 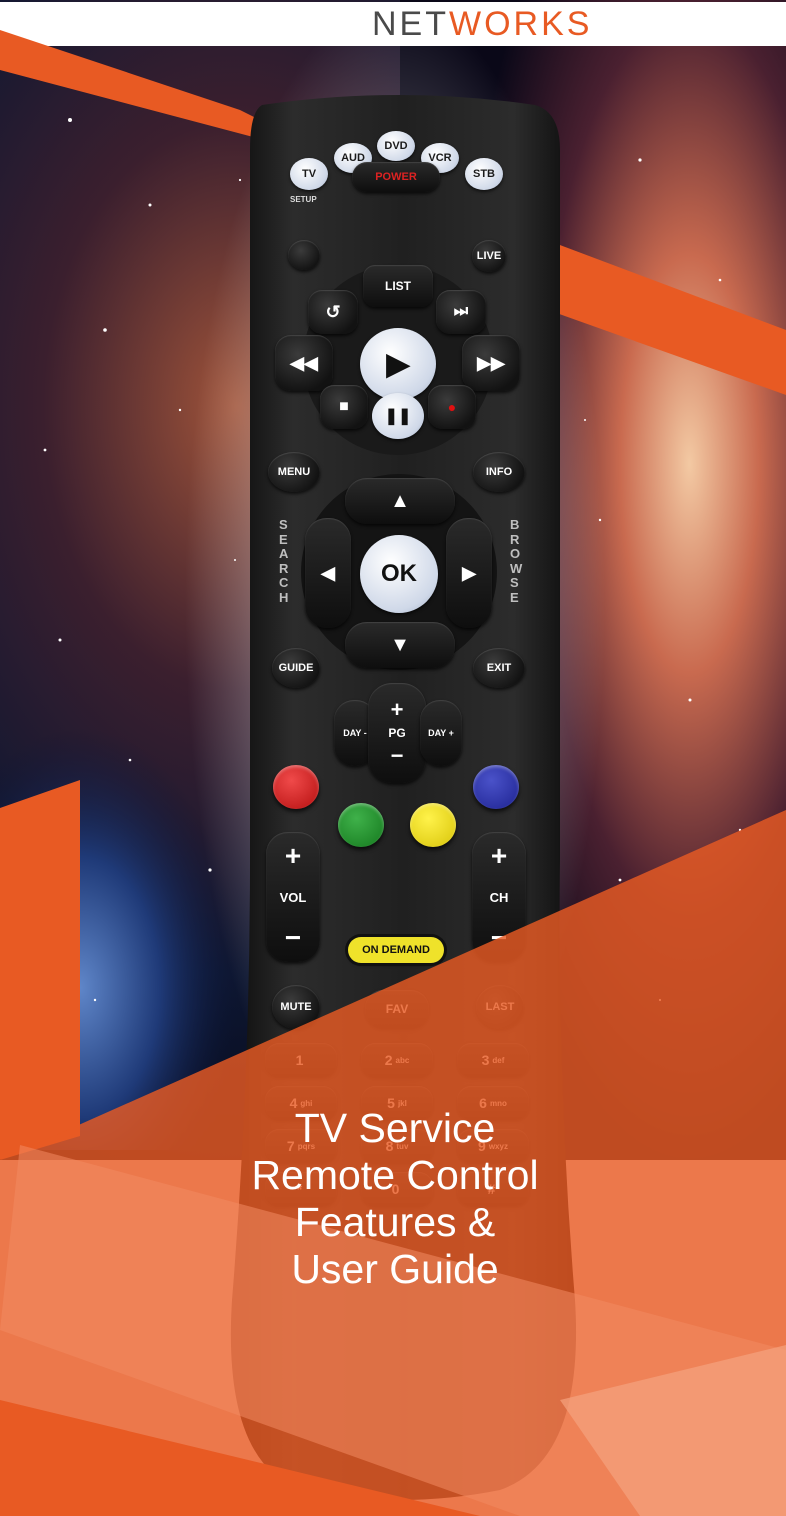 I want to click on skip-forward-icon: ⏭, so click(x=461, y=311).